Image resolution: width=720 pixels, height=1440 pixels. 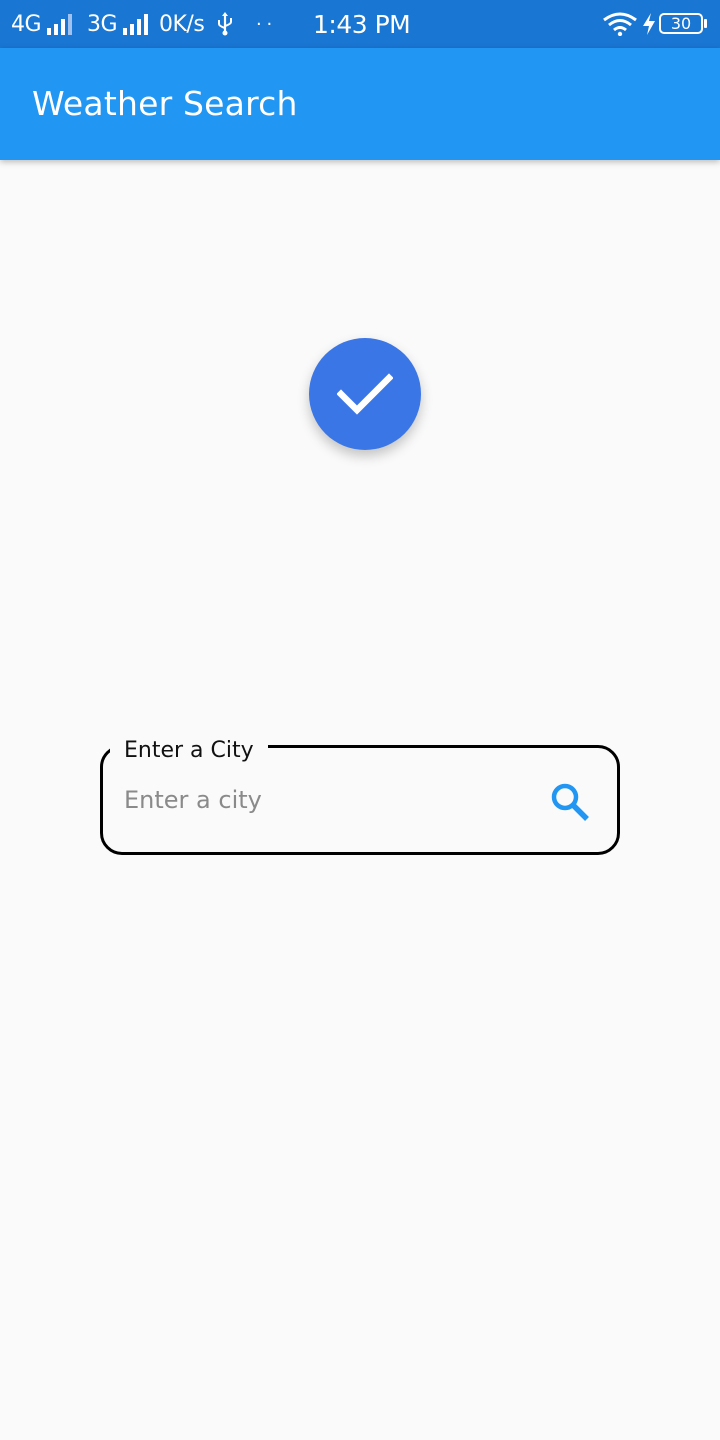 I want to click on charging-bolt-icon, so click(x=649, y=24).